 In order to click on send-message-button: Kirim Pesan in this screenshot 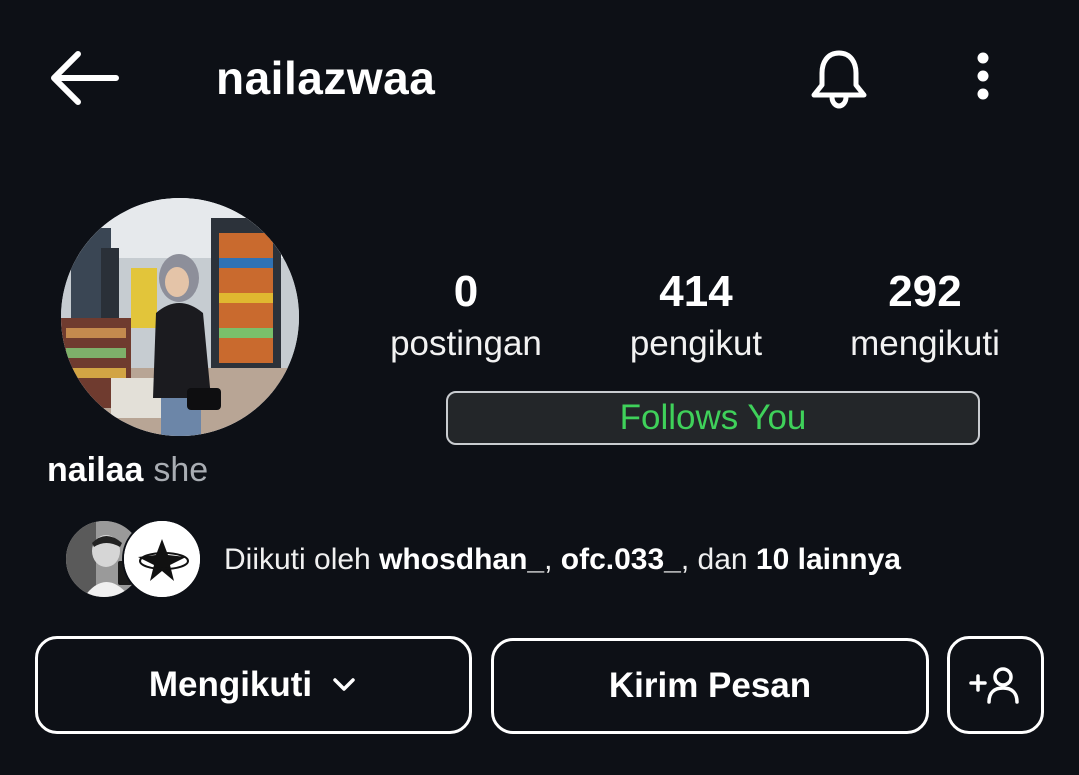, I will do `click(710, 686)`.